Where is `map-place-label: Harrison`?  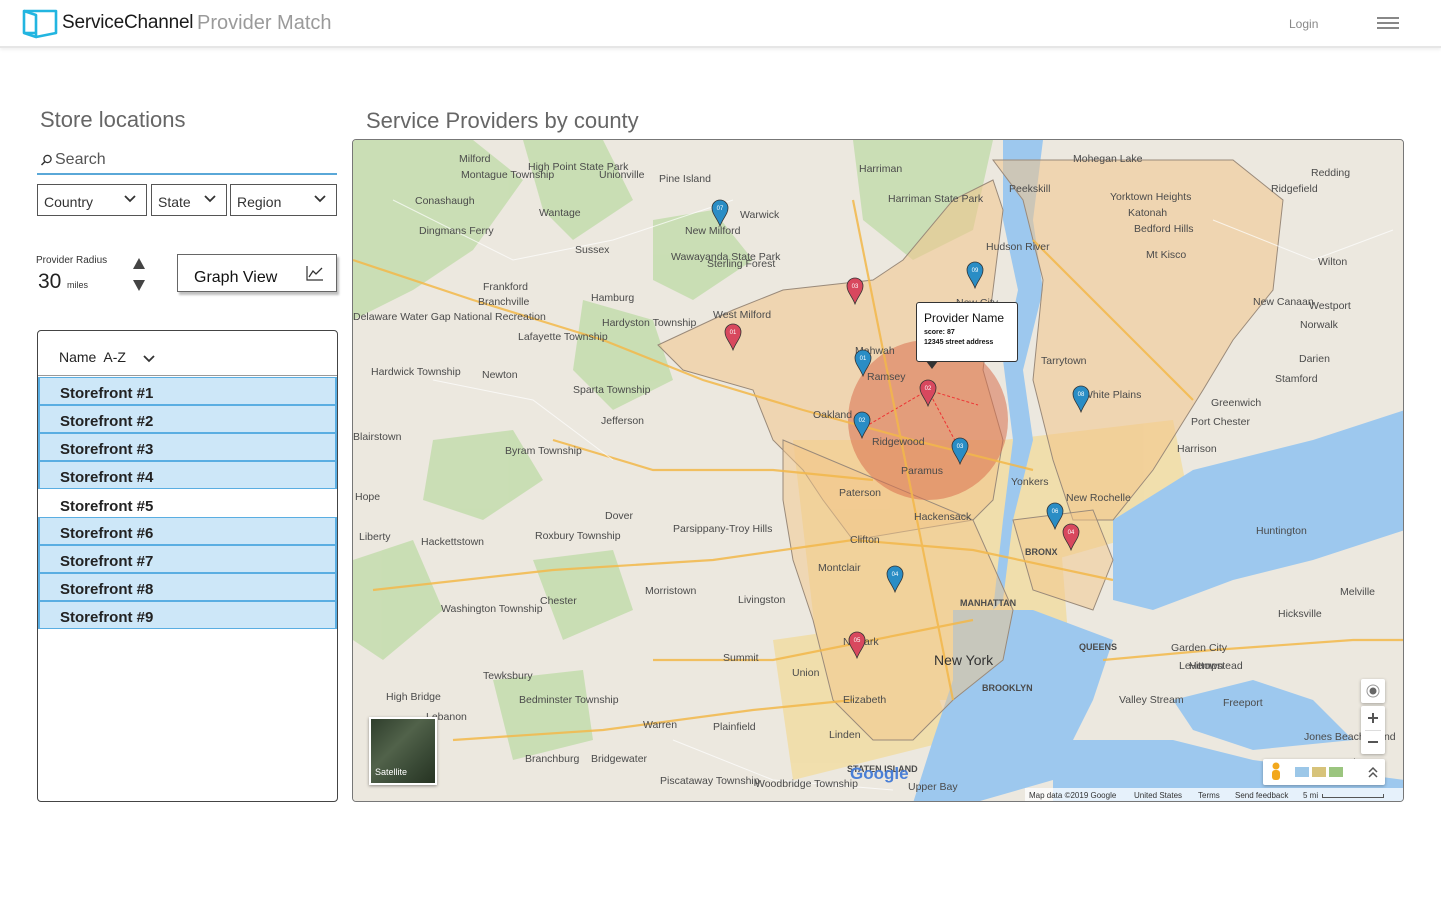
map-place-label: Harrison is located at coordinates (1197, 449).